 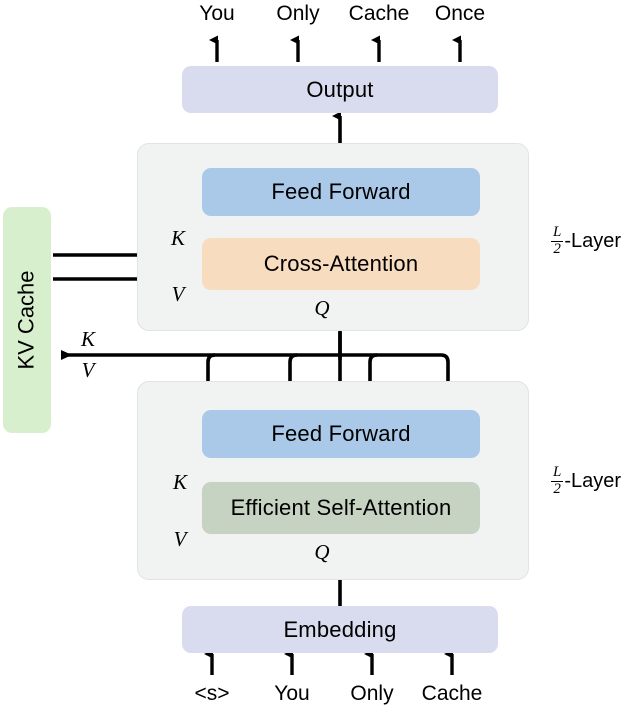 What do you see at coordinates (557, 472) in the screenshot?
I see `bottom-layer-numerator: L` at bounding box center [557, 472].